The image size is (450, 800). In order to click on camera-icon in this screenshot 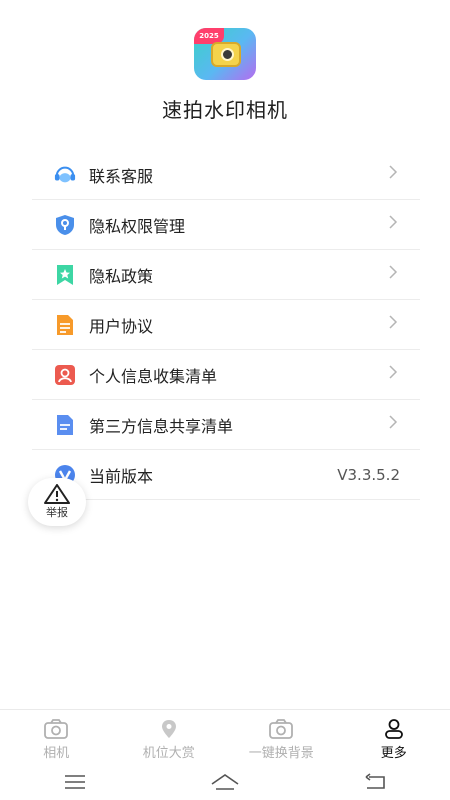, I will do `click(56, 729)`.